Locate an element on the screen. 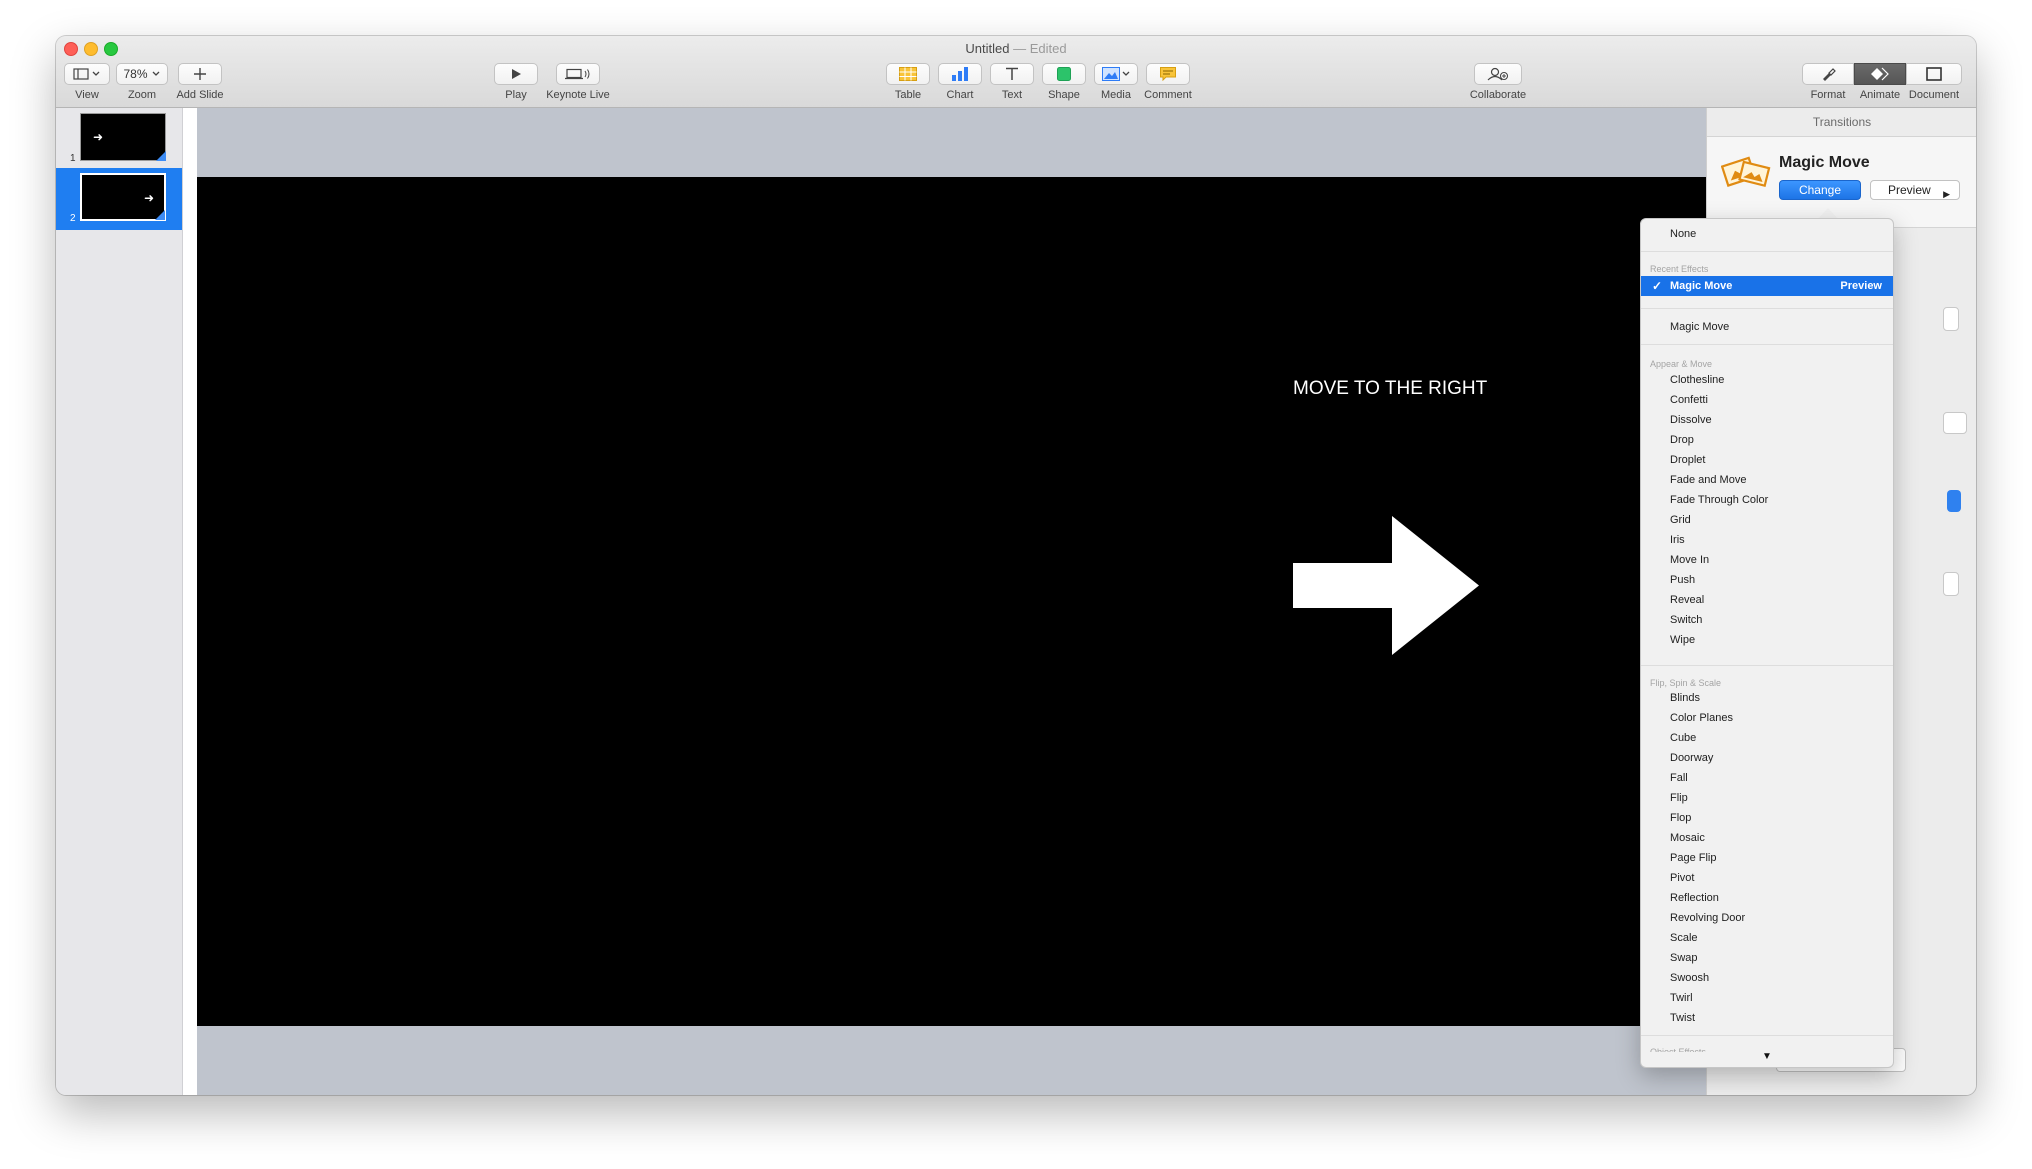 The height and width of the screenshot is (1169, 2032). slide-thumbnail-2: 2 ➜ is located at coordinates (119, 199).